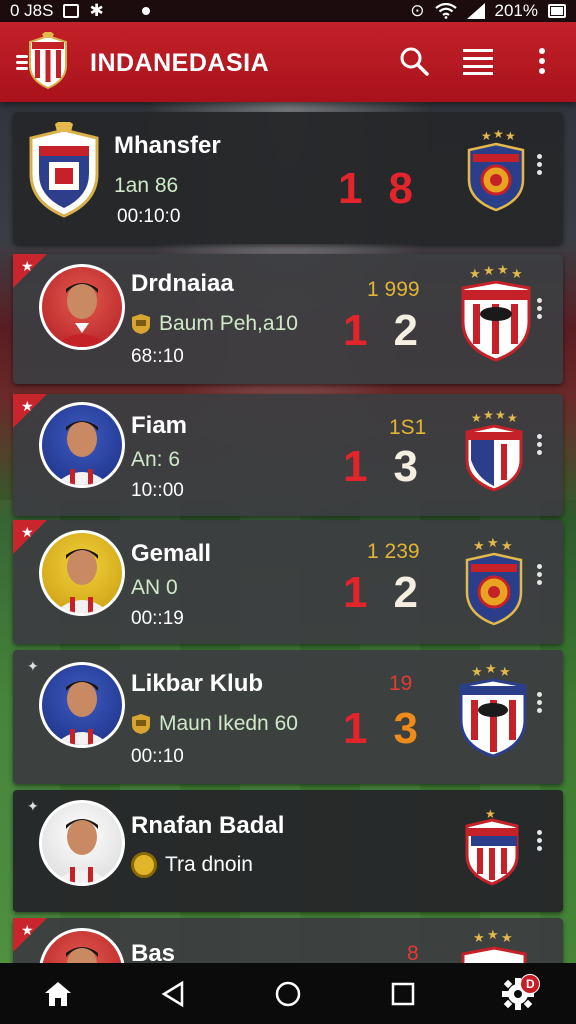 This screenshot has height=1024, width=576. What do you see at coordinates (64, 170) in the screenshot?
I see `home-club-crest-icon` at bounding box center [64, 170].